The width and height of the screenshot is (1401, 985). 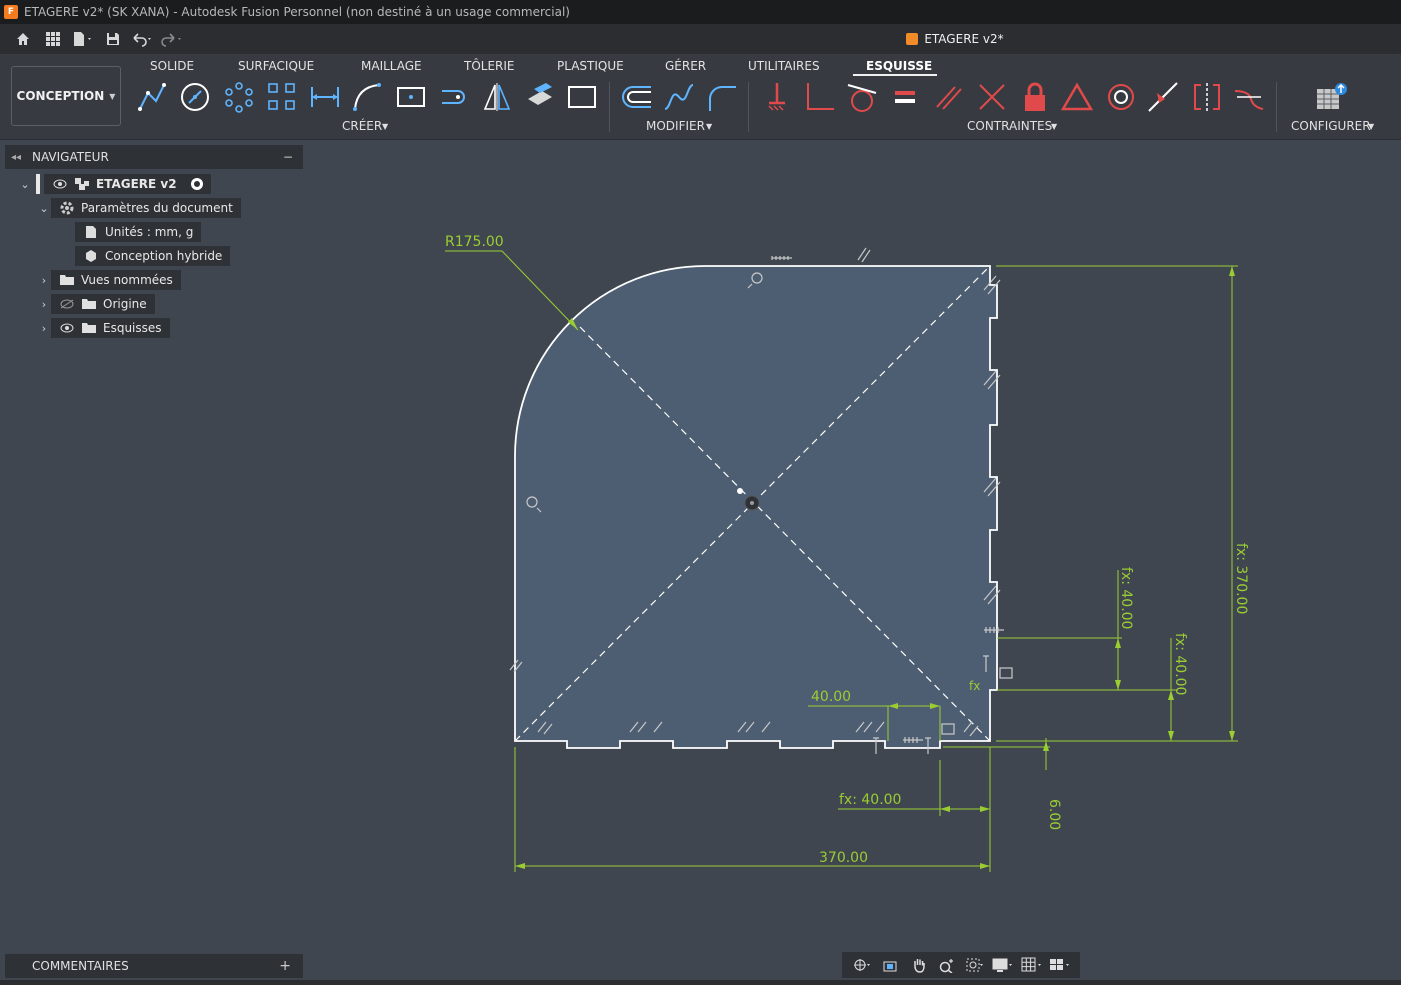 What do you see at coordinates (975, 965) in the screenshot?
I see `fit-window-icon` at bounding box center [975, 965].